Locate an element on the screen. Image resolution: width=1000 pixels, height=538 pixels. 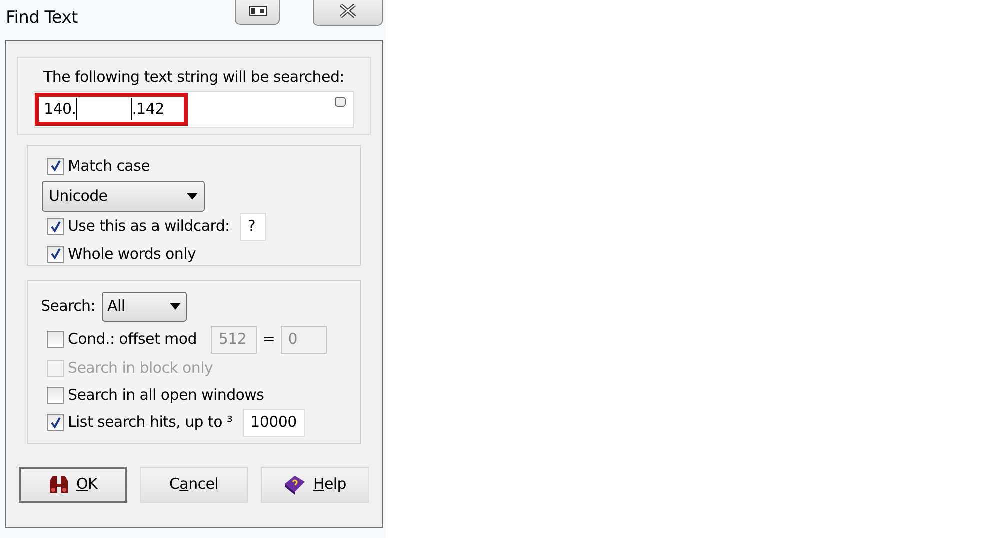
expand-icon is located at coordinates (340, 101).